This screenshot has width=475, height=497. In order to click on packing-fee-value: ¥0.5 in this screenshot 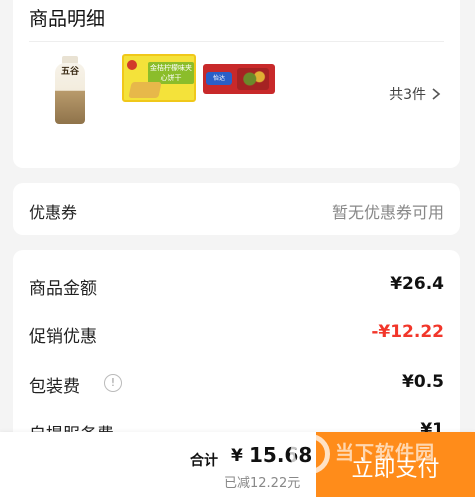, I will do `click(423, 382)`.